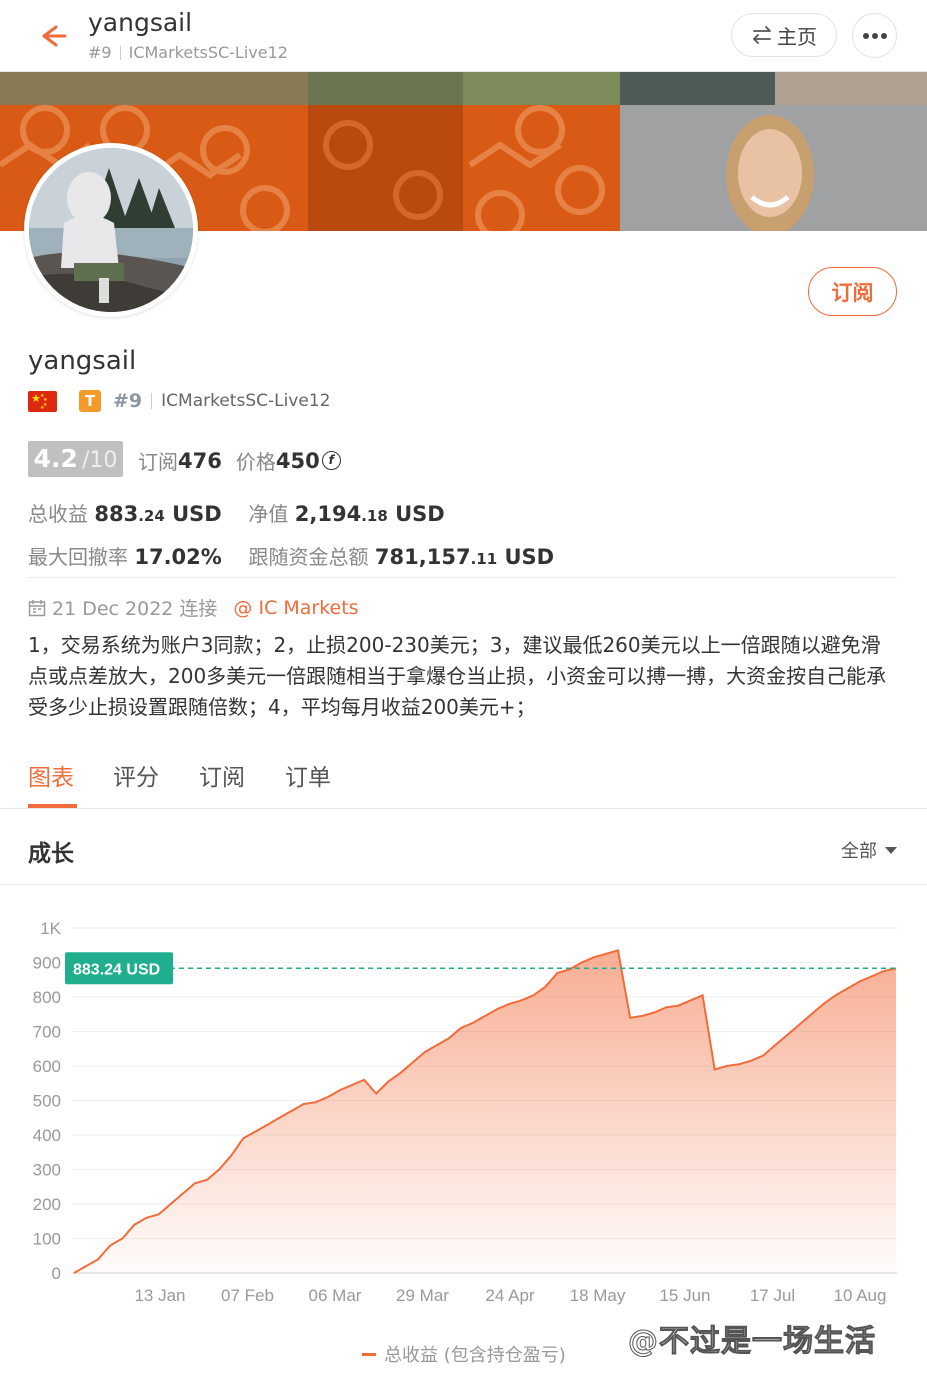  I want to click on trader-badge: T, so click(90, 401).